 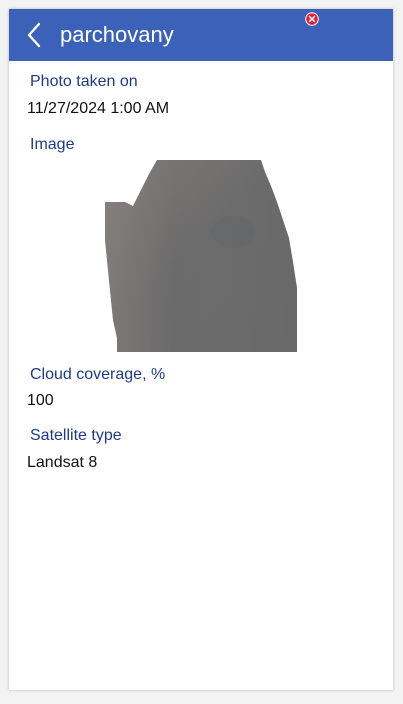 What do you see at coordinates (52, 144) in the screenshot?
I see `image-label: Image` at bounding box center [52, 144].